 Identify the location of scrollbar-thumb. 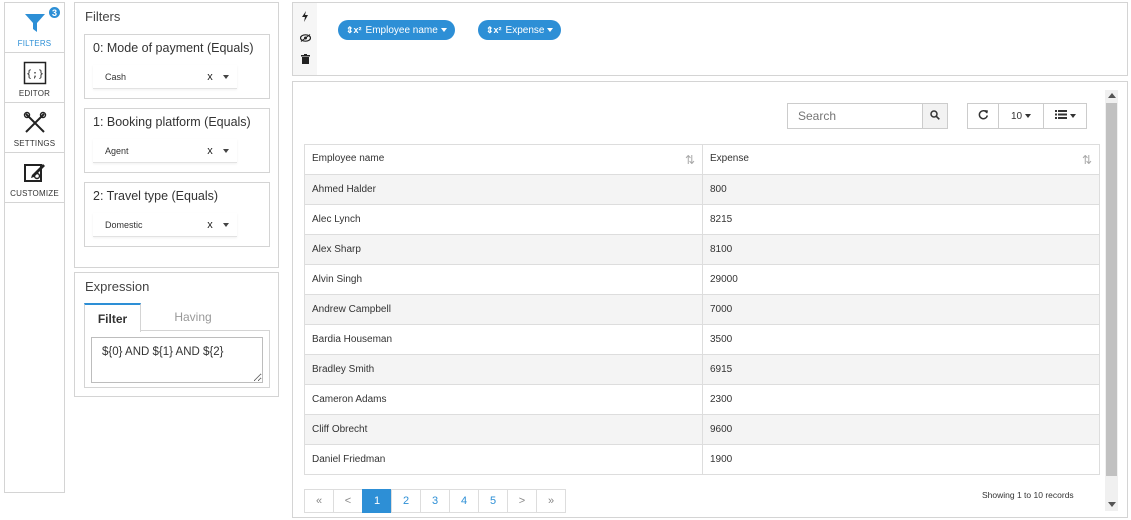
(1111, 289).